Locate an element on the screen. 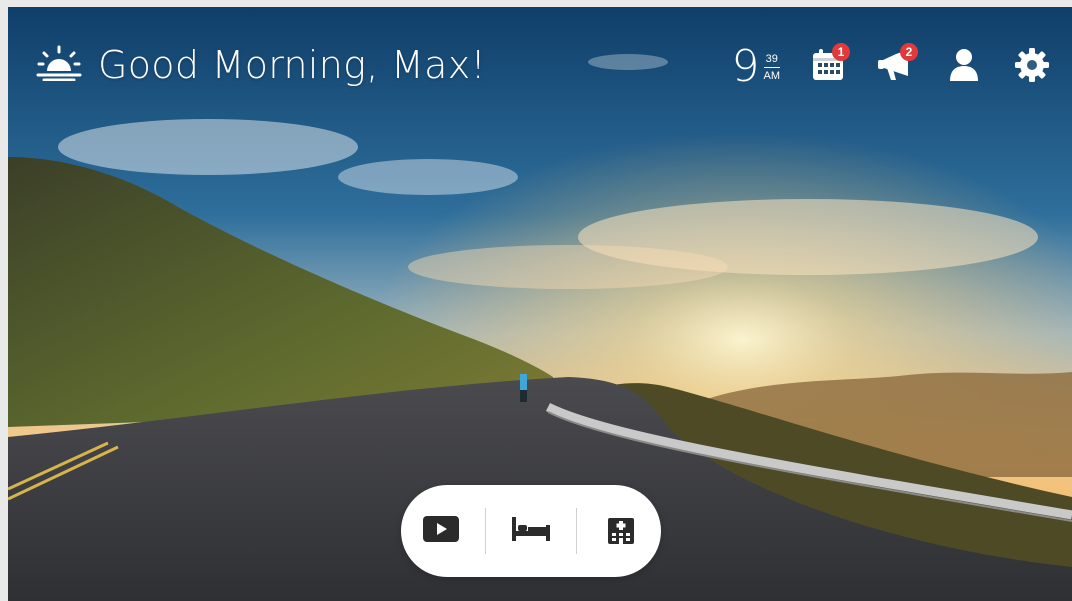 This screenshot has width=1072, height=601. clock-minute: 39 is located at coordinates (771, 58).